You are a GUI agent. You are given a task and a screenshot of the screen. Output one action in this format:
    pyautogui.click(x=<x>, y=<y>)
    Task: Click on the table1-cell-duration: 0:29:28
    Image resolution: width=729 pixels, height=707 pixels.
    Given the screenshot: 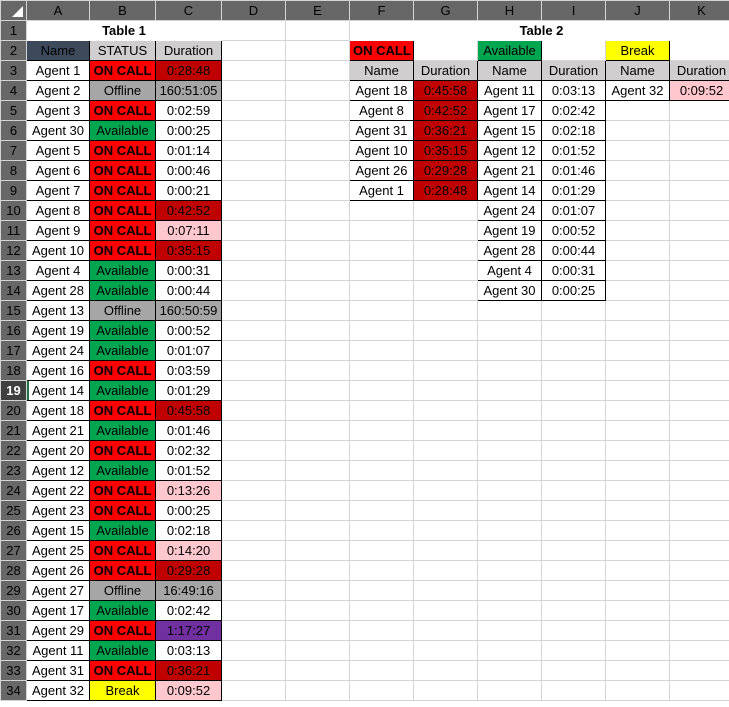 What is the action you would take?
    pyautogui.click(x=188, y=570)
    